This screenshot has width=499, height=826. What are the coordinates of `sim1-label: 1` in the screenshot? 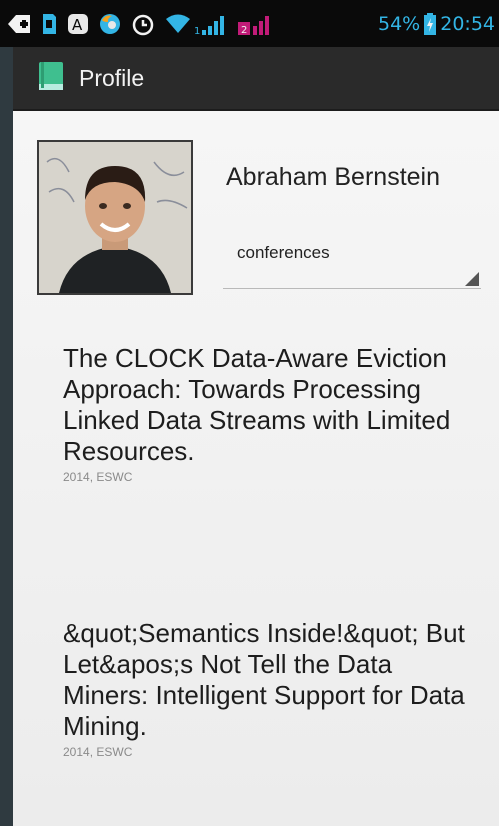 It's located at (197, 31).